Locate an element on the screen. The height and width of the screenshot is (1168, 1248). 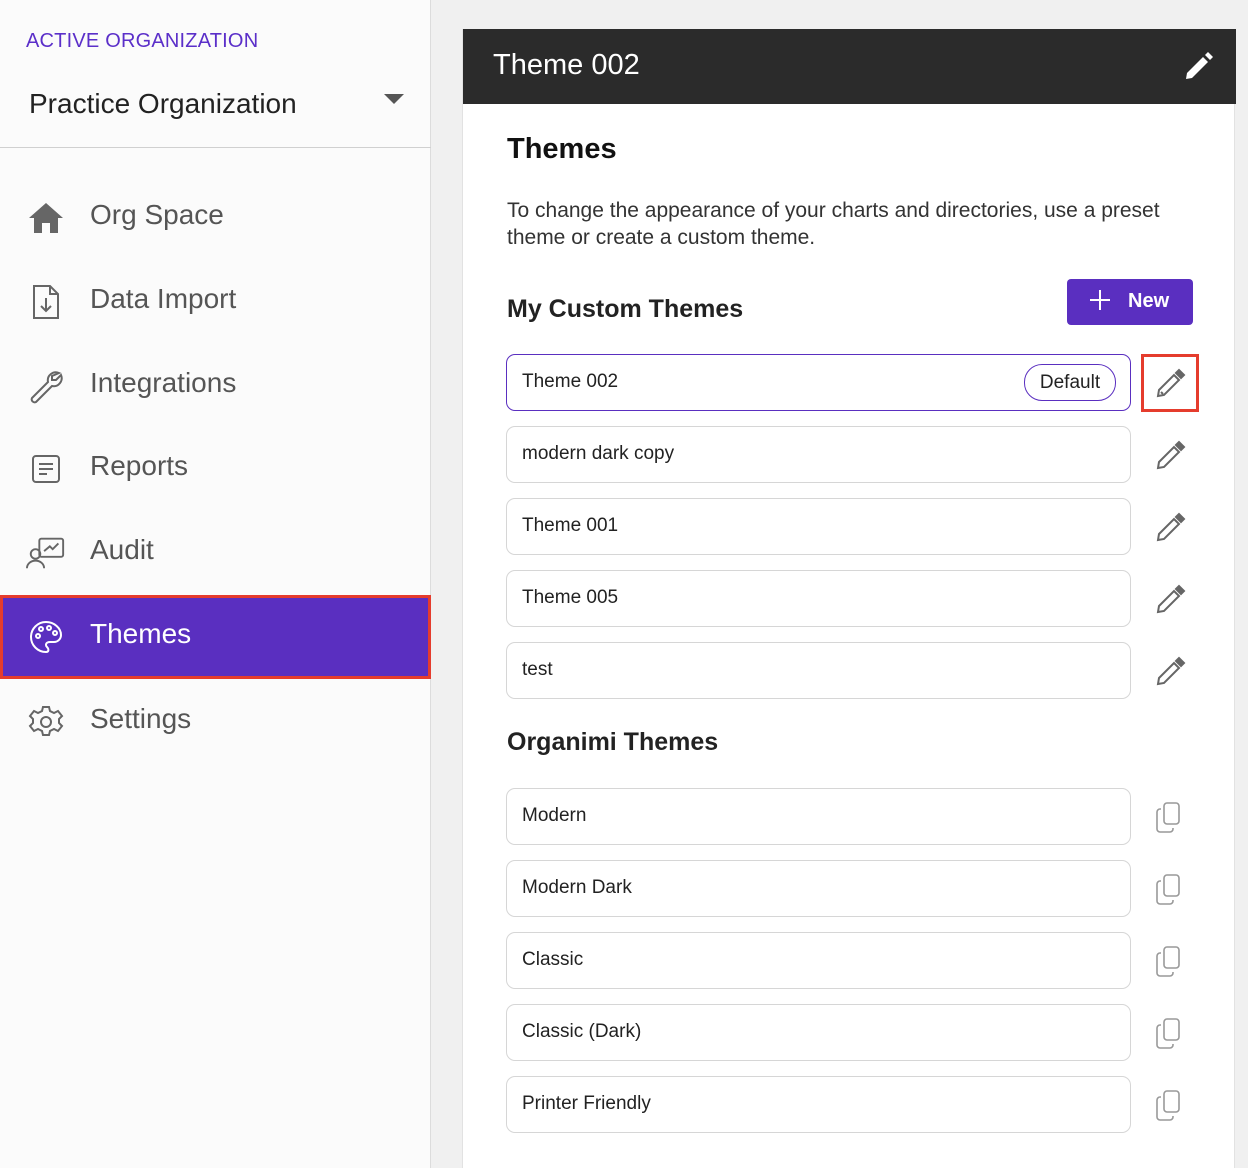
theme-name: Modern Dark is located at coordinates (577, 887).